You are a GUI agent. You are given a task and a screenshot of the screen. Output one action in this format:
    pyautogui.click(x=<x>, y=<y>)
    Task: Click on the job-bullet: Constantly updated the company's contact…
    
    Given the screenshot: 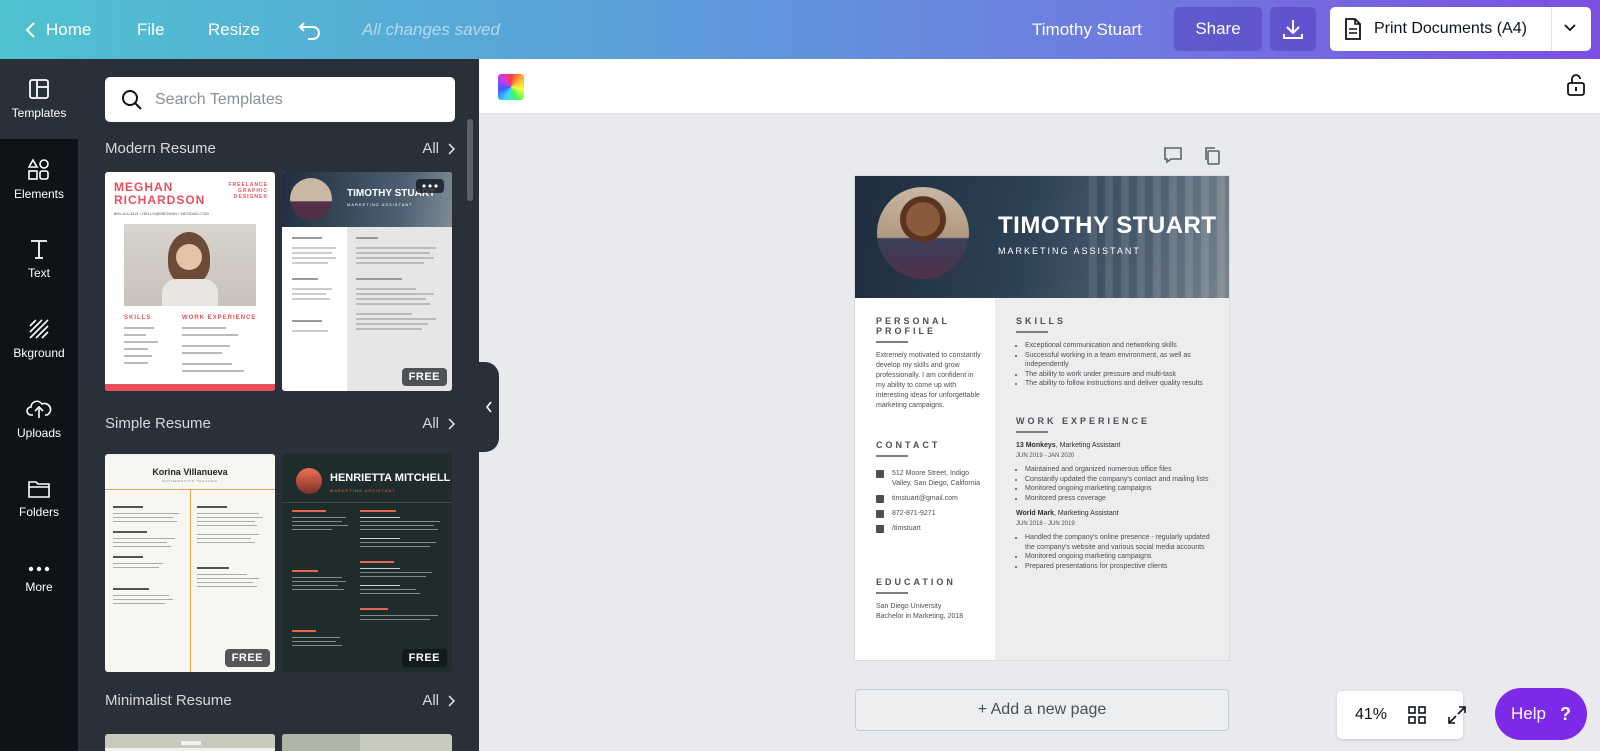 What is the action you would take?
    pyautogui.click(x=1120, y=480)
    